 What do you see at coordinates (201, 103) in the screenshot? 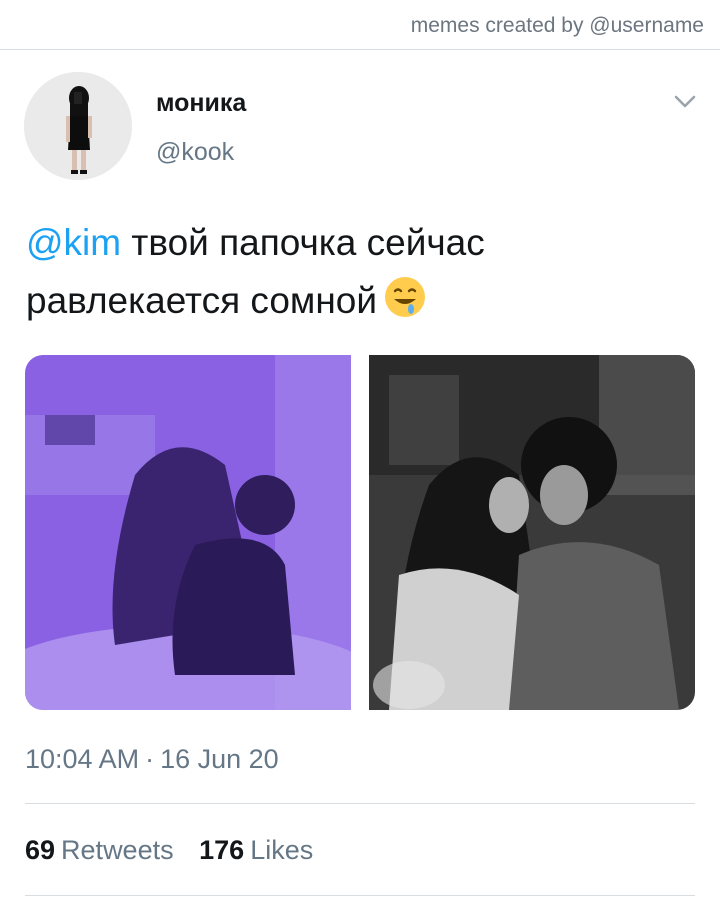
I see `display-name: моника` at bounding box center [201, 103].